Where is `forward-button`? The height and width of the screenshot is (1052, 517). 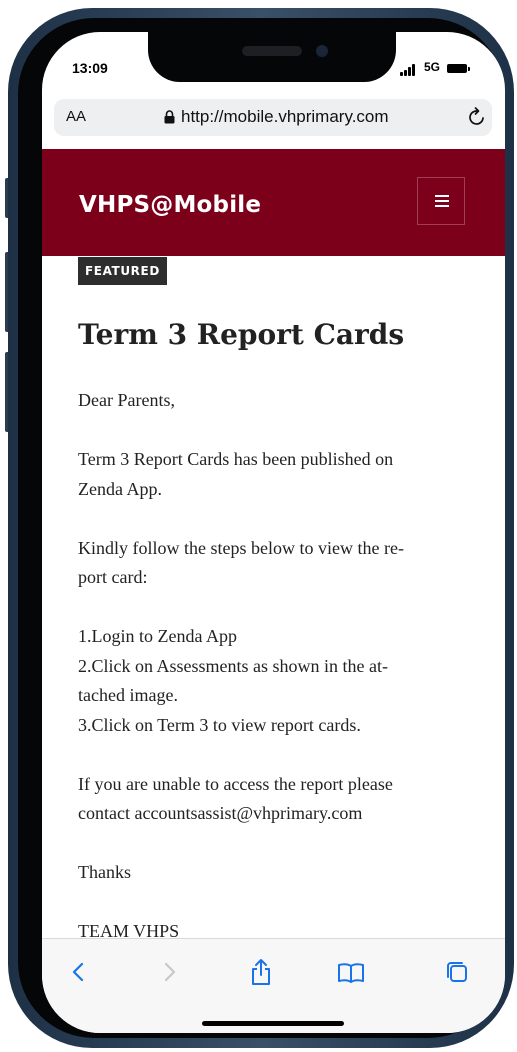 forward-button is located at coordinates (169, 972).